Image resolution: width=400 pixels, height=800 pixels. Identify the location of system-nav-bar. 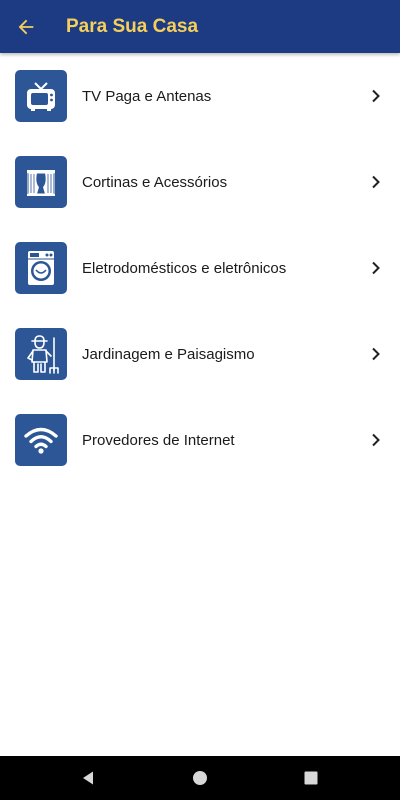
(200, 778).